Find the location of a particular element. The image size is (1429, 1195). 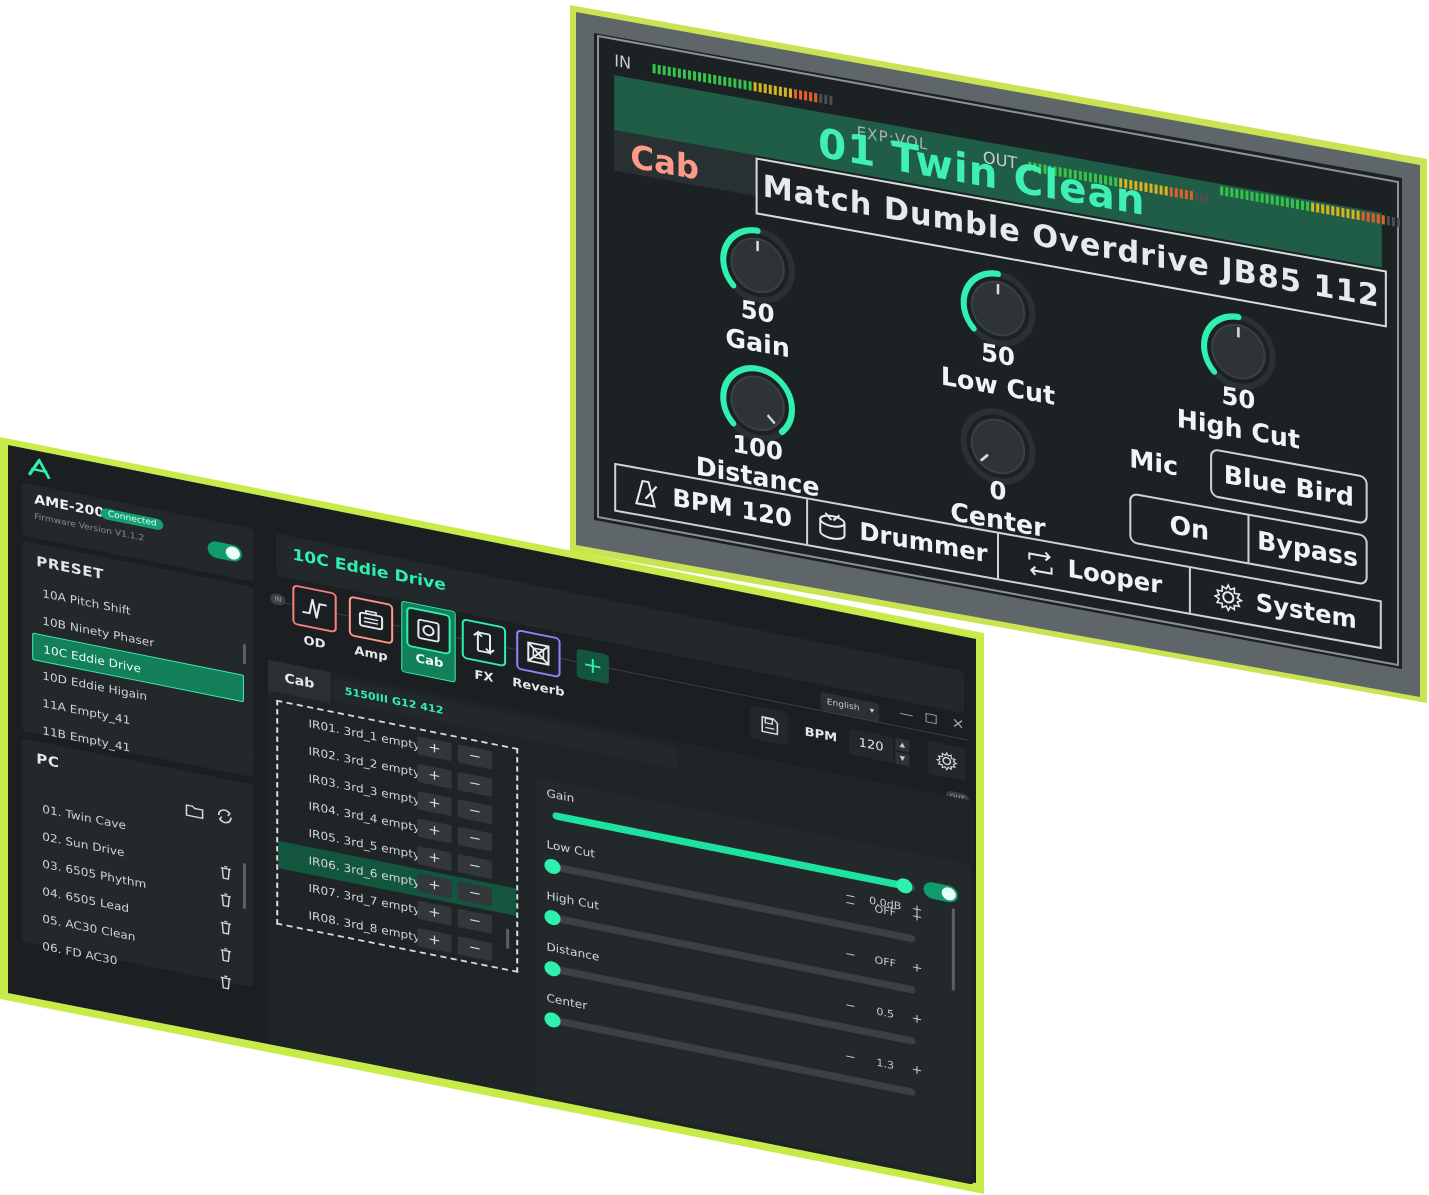

folder-icon is located at coordinates (194, 812).